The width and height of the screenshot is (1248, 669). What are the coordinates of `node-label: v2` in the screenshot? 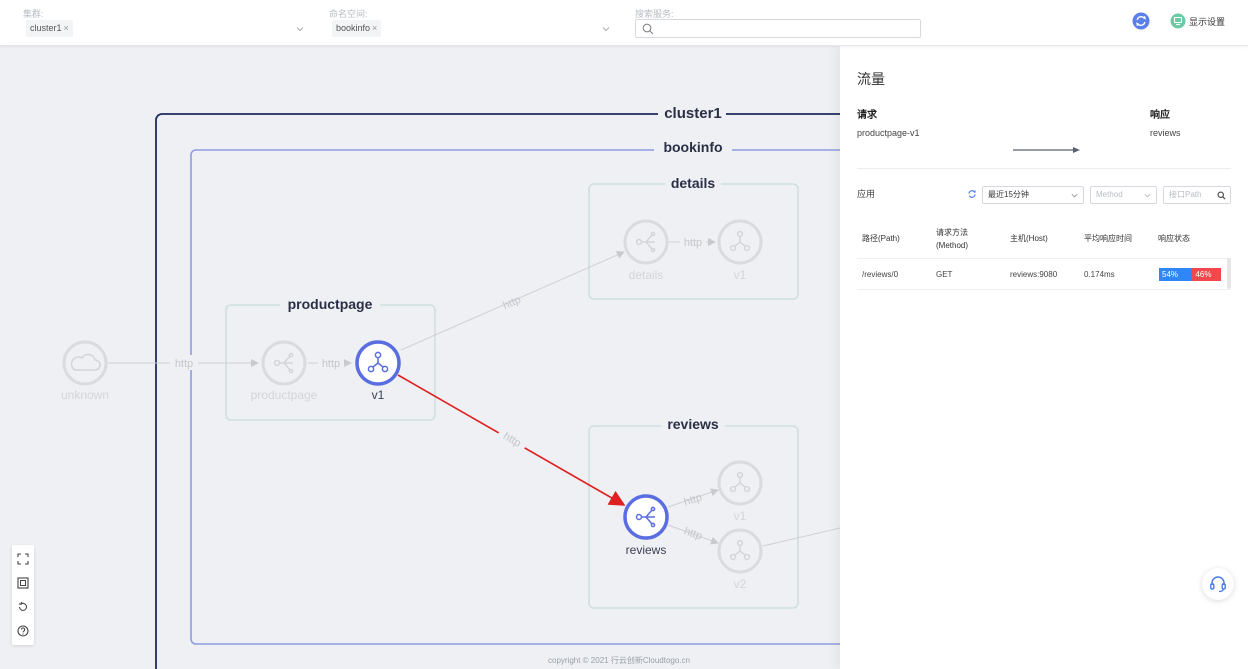 It's located at (740, 584).